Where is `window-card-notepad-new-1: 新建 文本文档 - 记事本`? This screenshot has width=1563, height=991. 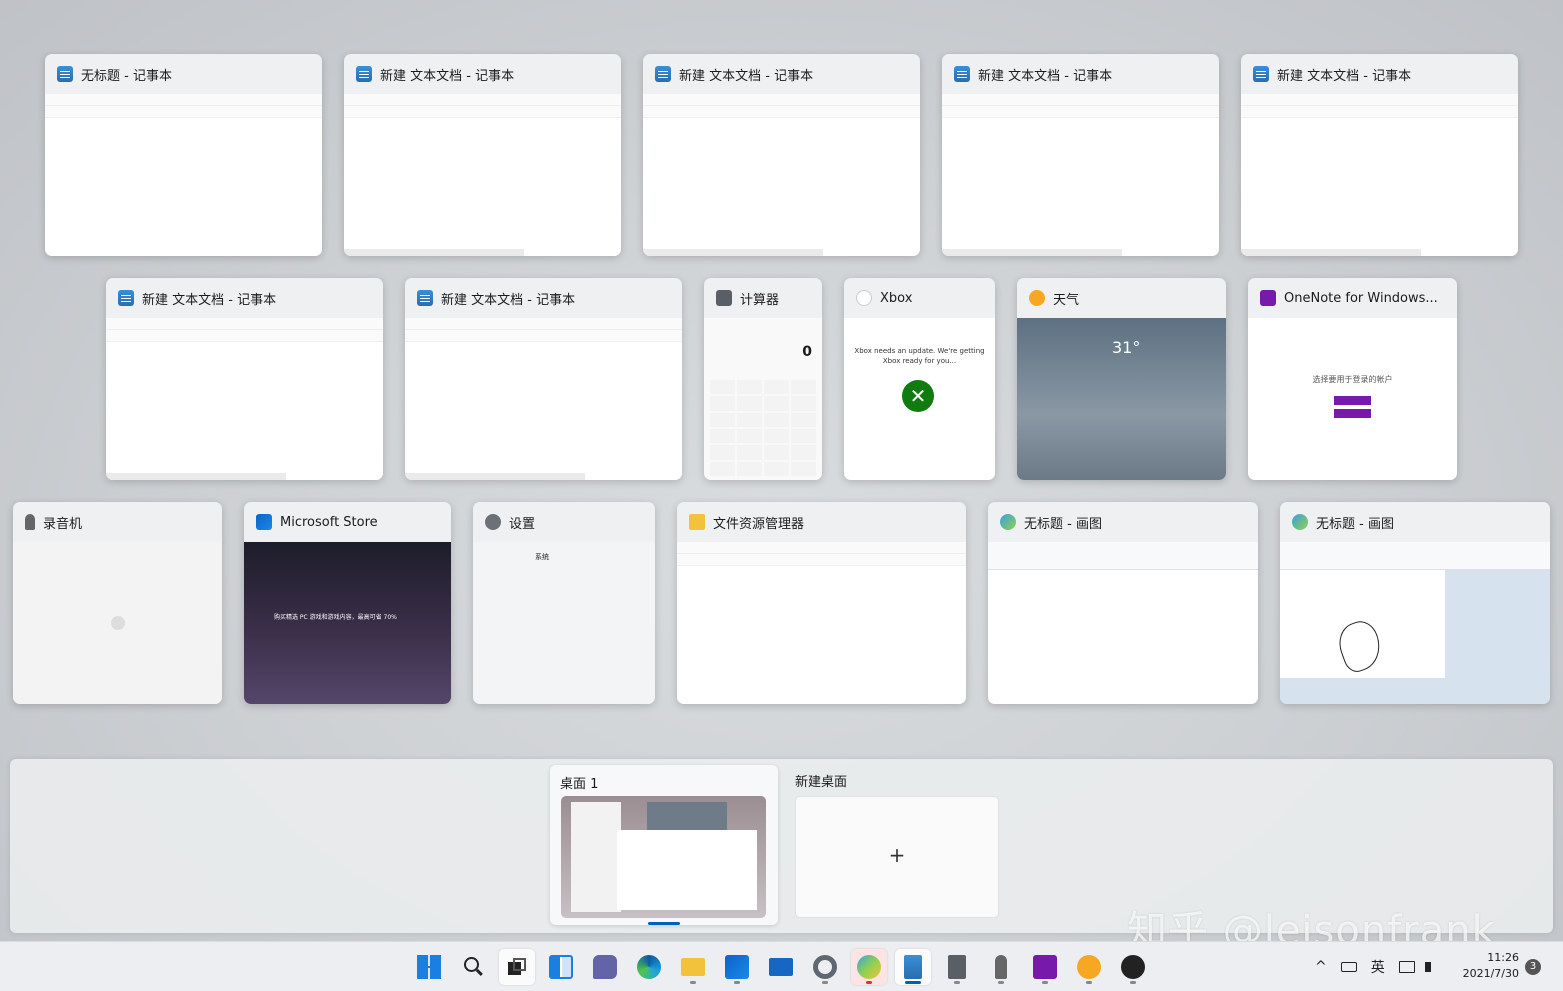
window-card-notepad-new-1: 新建 文本文档 - 记事本 is located at coordinates (482, 155).